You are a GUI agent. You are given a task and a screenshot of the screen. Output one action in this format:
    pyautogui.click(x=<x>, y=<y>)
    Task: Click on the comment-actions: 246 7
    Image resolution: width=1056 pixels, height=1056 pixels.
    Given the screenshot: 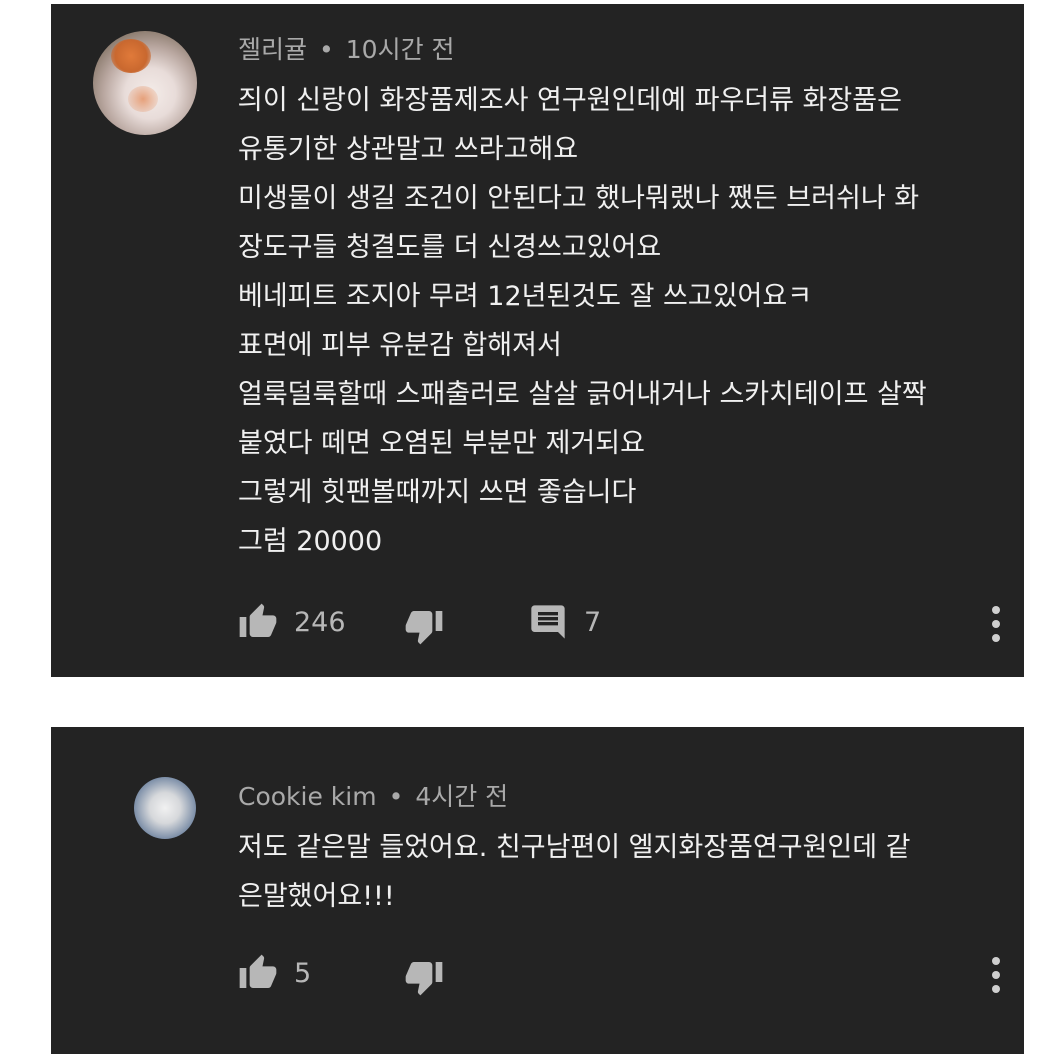 What is the action you would take?
    pyautogui.click(x=619, y=624)
    